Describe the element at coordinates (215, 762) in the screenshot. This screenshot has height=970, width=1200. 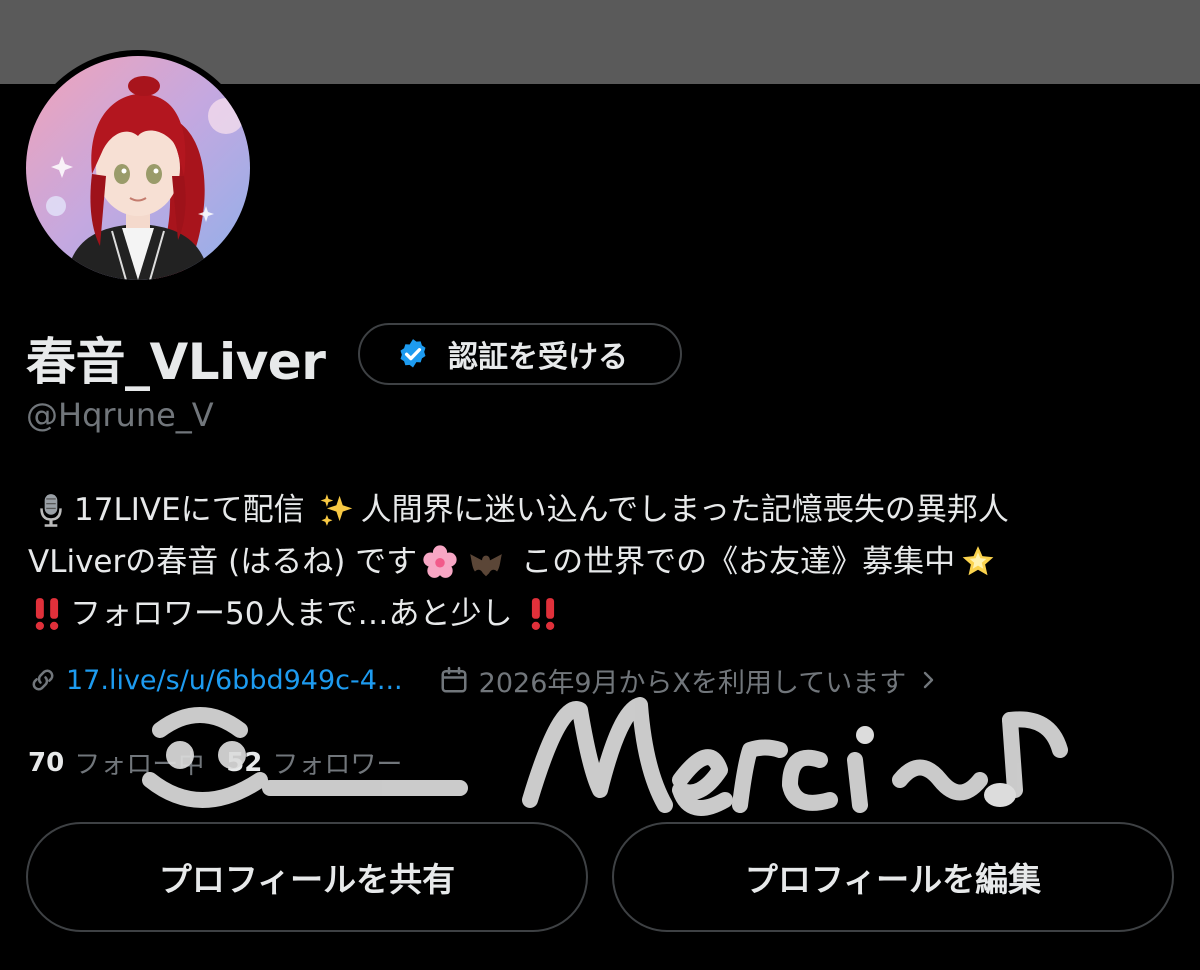
I see `follow-stats: 70 フォロー中 52 フォロワー` at that location.